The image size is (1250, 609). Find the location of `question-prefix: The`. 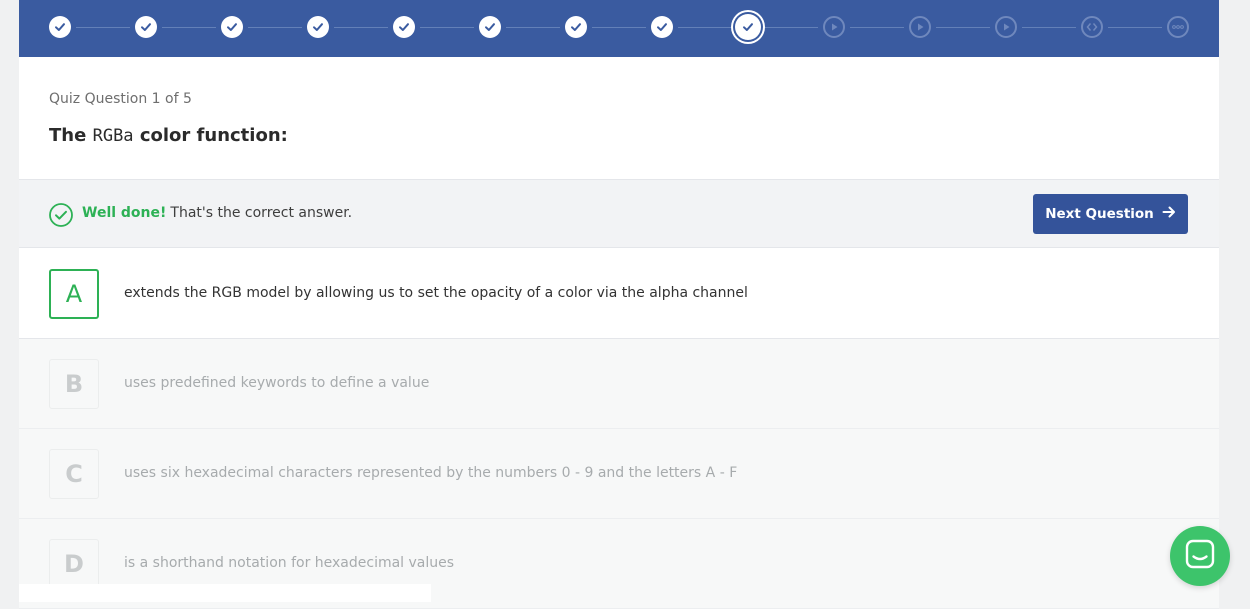

question-prefix: The is located at coordinates (68, 135).